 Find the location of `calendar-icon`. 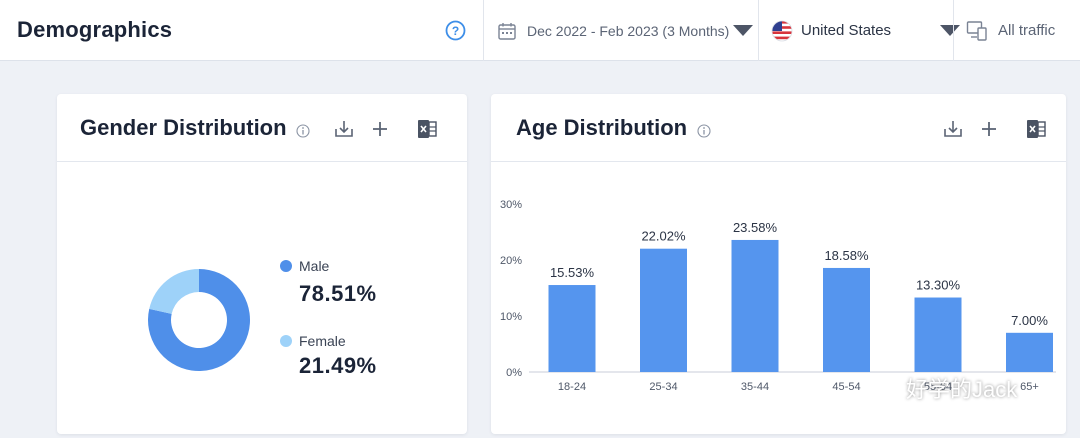

calendar-icon is located at coordinates (507, 31).